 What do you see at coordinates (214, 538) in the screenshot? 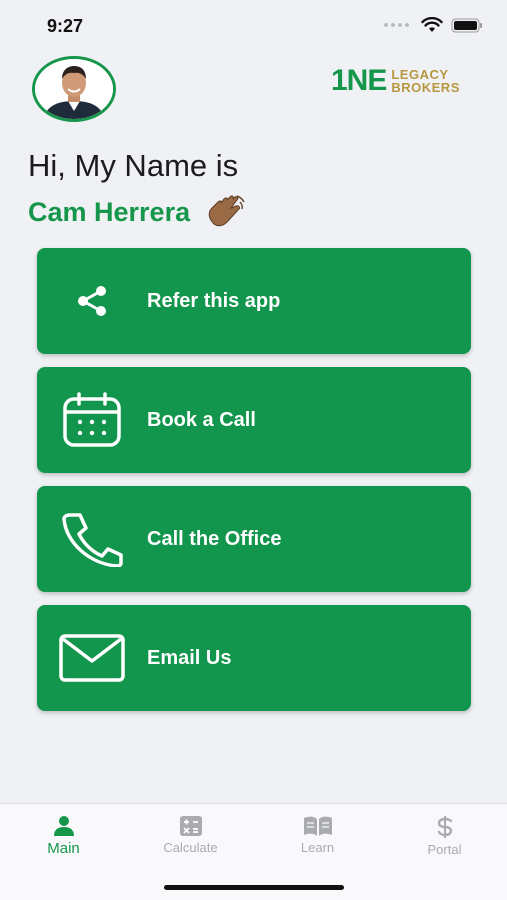
I see `call-office-label: Call the Office` at bounding box center [214, 538].